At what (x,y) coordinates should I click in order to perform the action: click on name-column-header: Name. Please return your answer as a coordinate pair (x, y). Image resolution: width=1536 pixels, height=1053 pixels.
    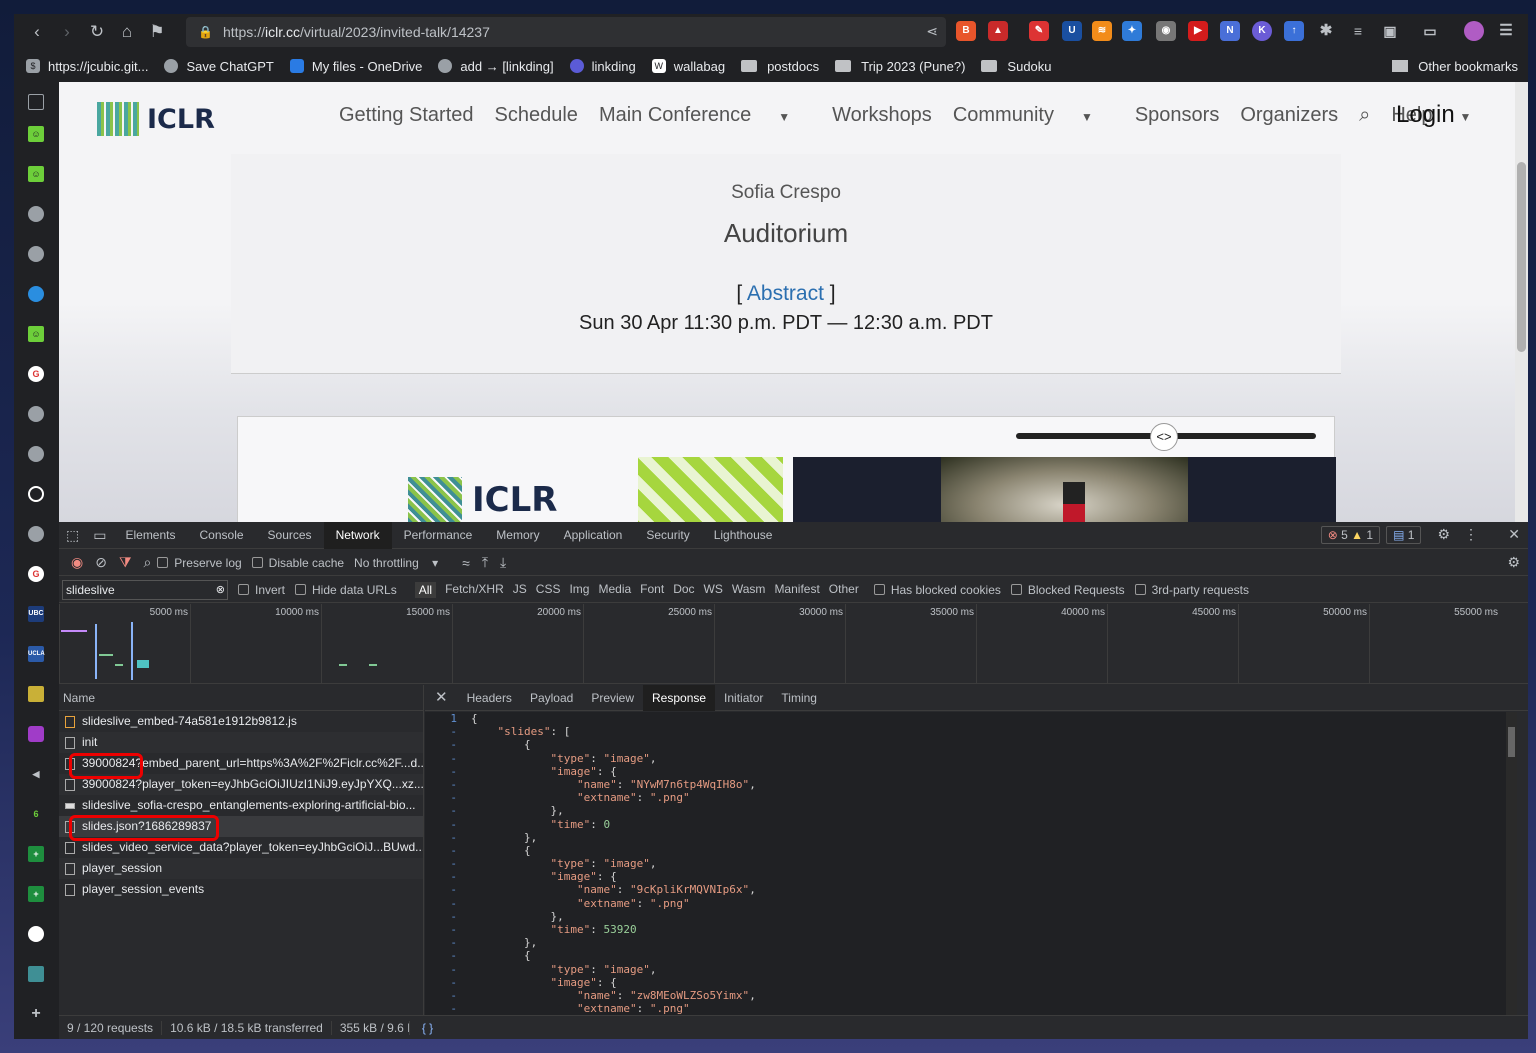
    Looking at the image, I should click on (241, 698).